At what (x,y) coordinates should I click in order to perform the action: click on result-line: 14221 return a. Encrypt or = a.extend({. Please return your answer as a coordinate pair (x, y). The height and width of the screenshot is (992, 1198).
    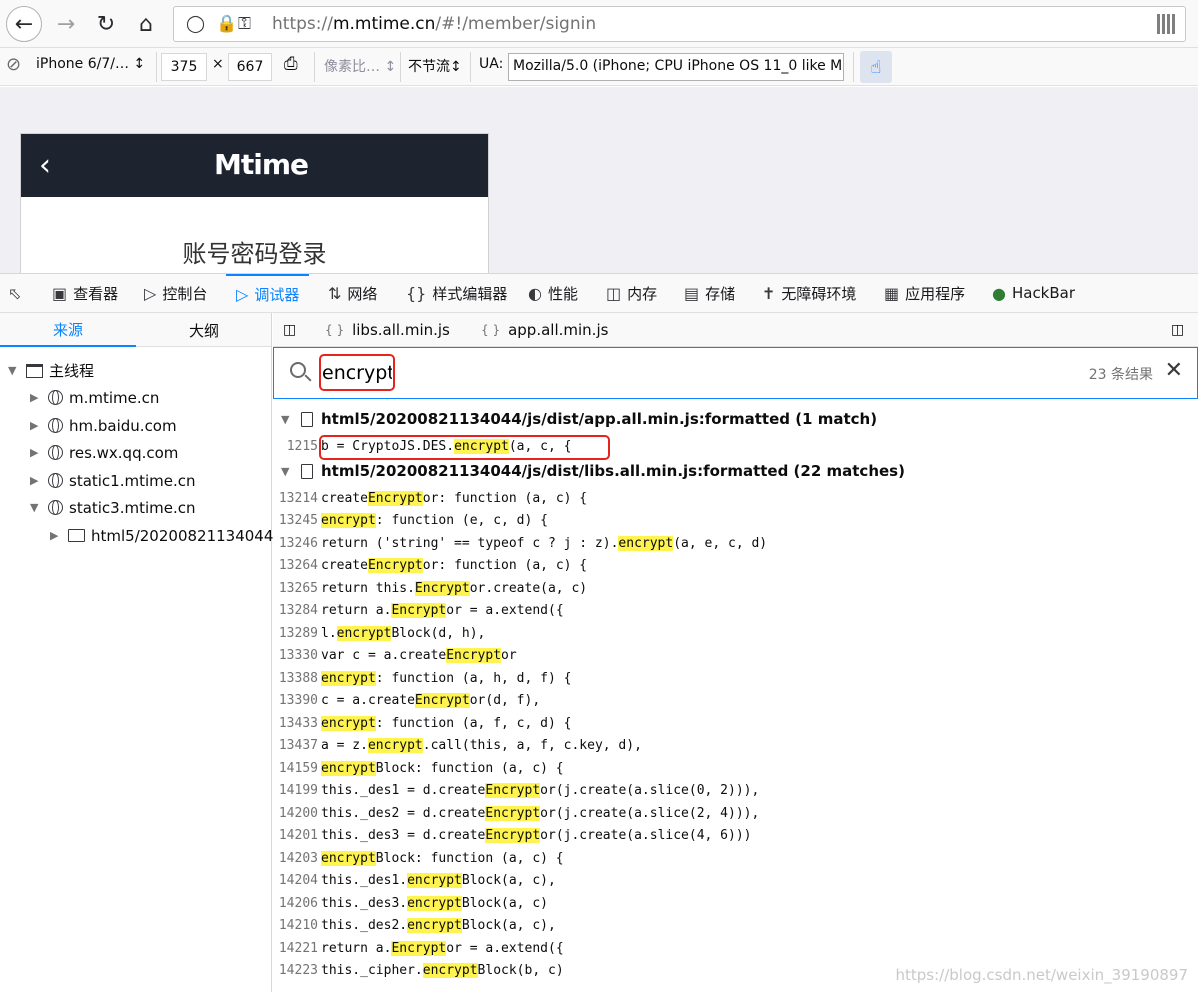
    Looking at the image, I should click on (418, 948).